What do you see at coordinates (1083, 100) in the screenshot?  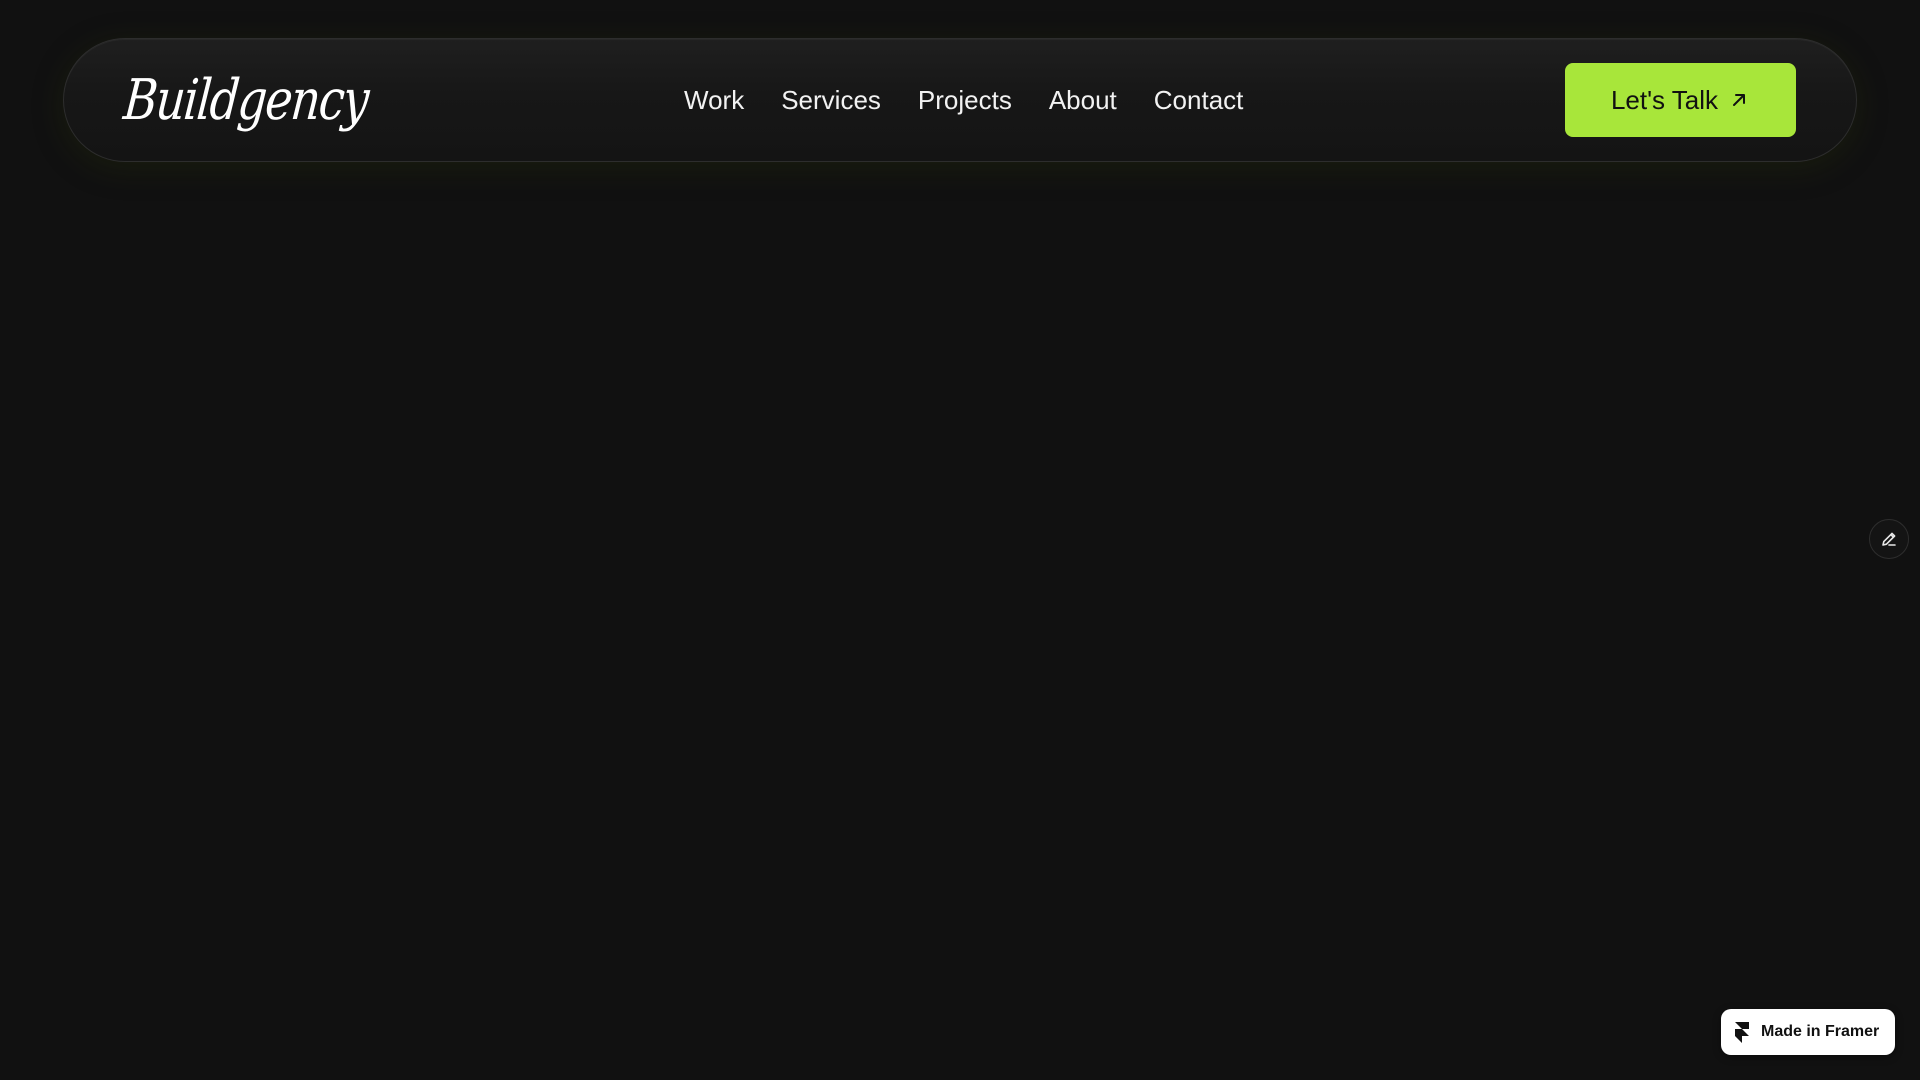 I see `nav-link-about: About` at bounding box center [1083, 100].